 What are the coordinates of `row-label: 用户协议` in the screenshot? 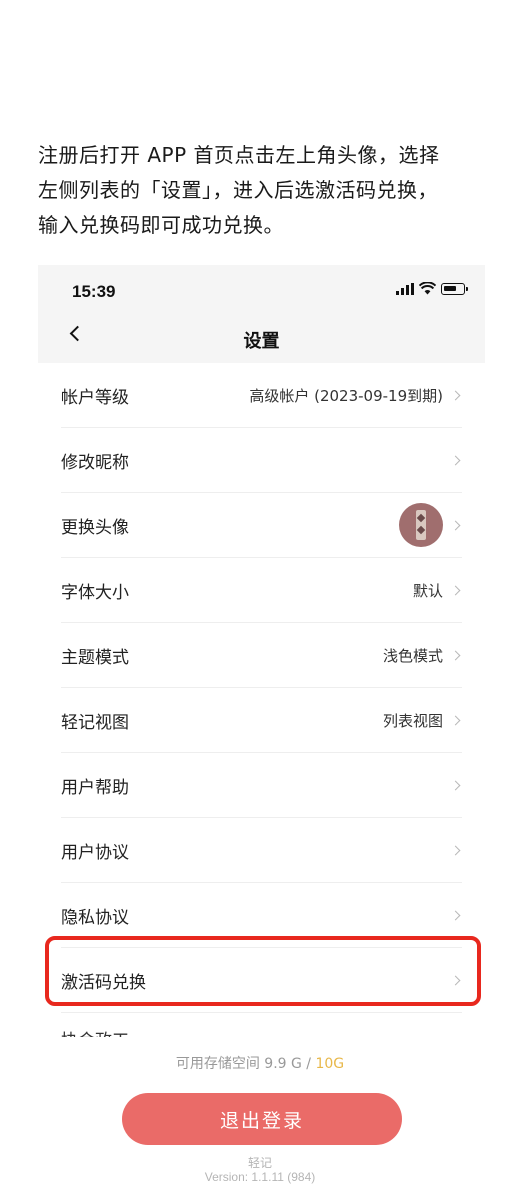 It's located at (95, 852).